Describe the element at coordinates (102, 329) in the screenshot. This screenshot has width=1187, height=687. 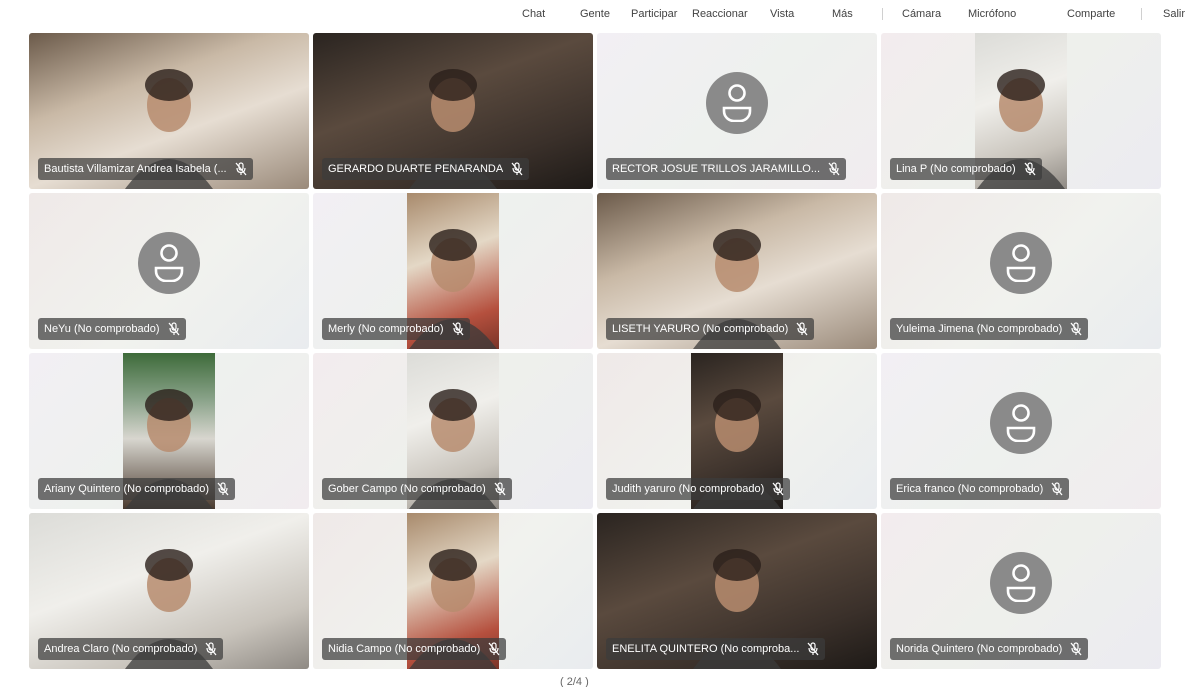
I see `participant-name: NeYu (No comprobado)` at that location.